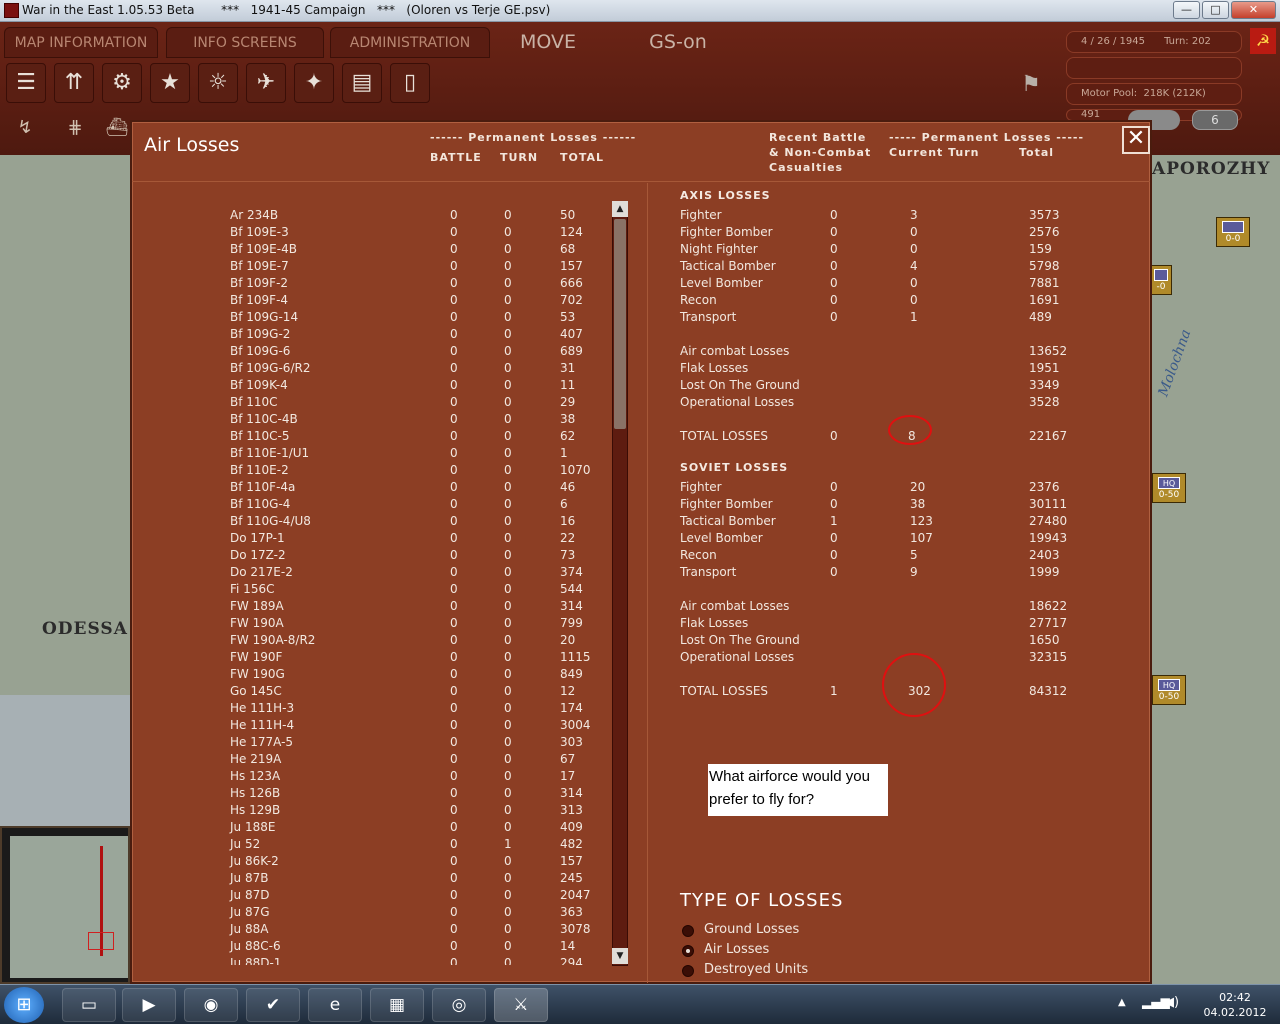  What do you see at coordinates (372, 469) in the screenshot?
I see `aircraft-row: Bf 110E-2 0 0 1070` at bounding box center [372, 469].